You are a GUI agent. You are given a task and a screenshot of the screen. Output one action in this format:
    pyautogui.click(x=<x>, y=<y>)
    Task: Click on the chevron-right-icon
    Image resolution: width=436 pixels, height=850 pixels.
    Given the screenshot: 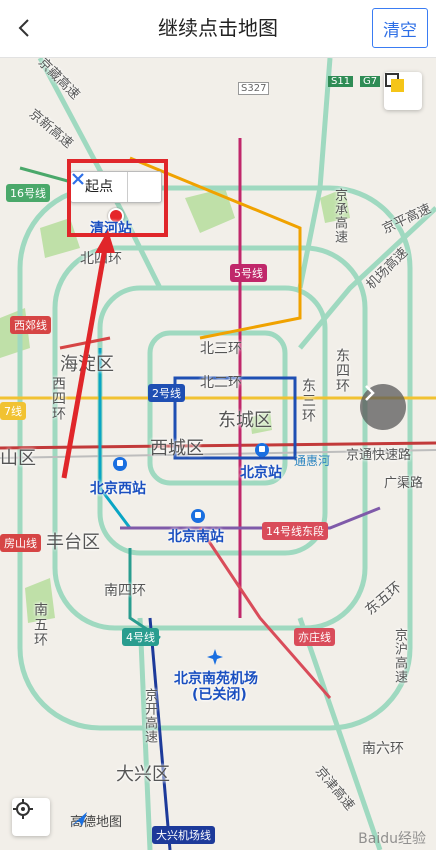 What is the action you would take?
    pyautogui.click(x=370, y=393)
    